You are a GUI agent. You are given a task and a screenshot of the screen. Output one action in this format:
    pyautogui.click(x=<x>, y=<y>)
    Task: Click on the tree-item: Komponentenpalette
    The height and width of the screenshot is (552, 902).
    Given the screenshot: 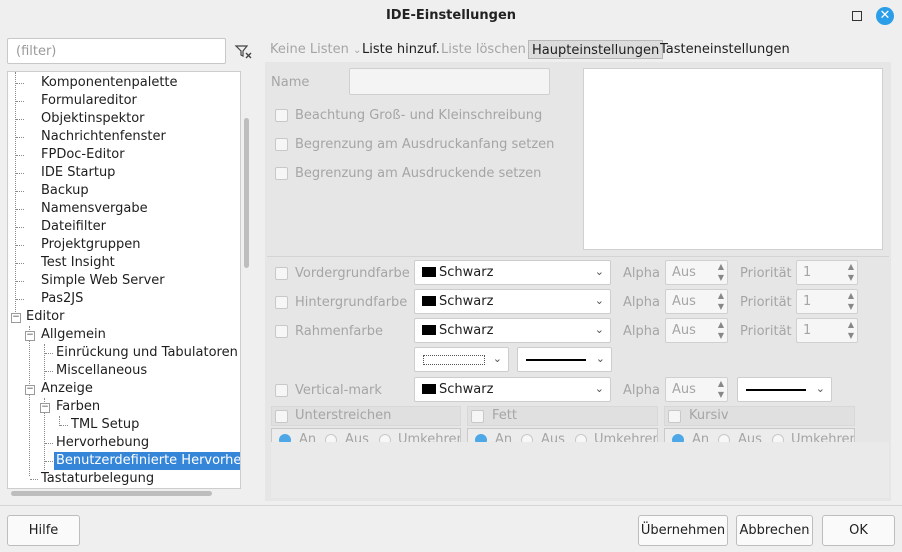 What is the action you would take?
    pyautogui.click(x=109, y=83)
    